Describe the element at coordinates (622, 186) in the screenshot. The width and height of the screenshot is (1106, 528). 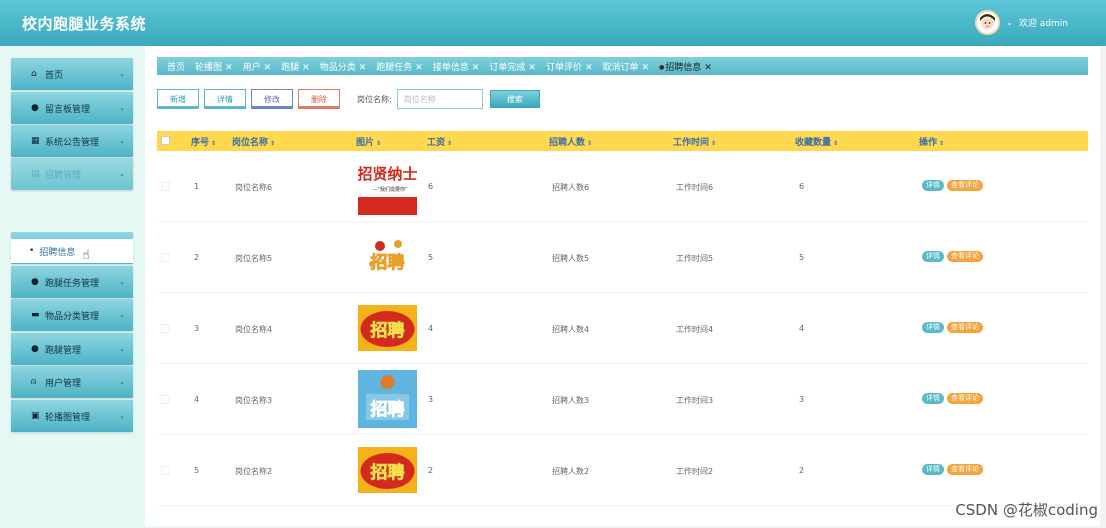
I see `table-row: 1 岗位名称6 招贤纳士 —“我们需要你” 6 招聘人数6 工作时间6 6 详情 查看评论` at that location.